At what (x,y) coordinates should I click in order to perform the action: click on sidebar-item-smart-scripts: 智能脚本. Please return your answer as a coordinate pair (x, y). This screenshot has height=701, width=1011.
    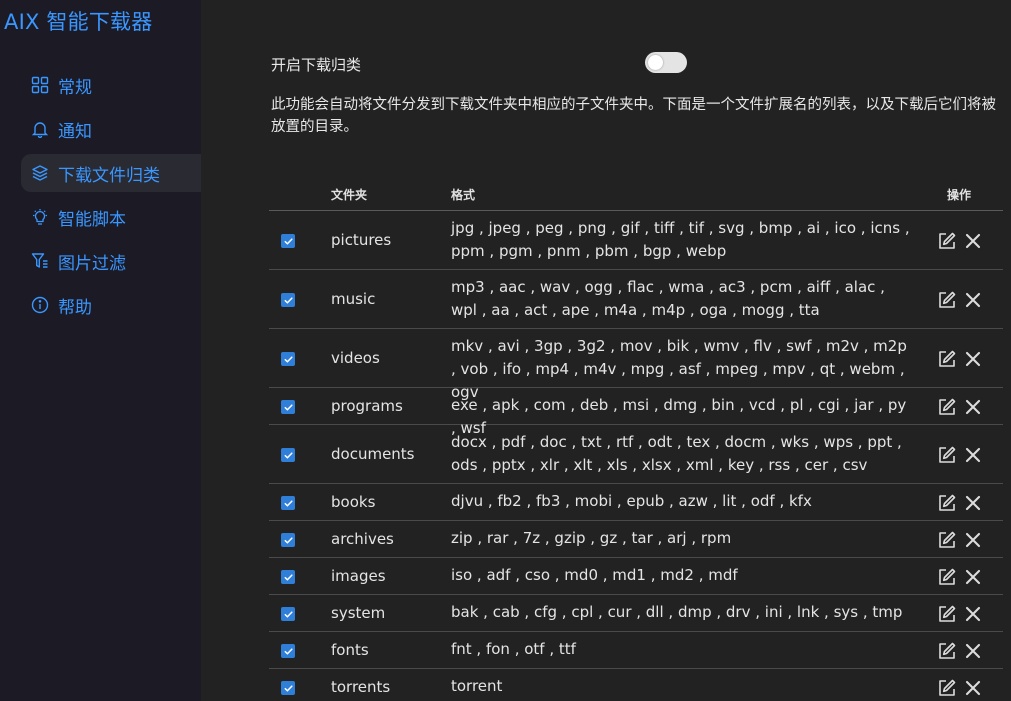
    Looking at the image, I should click on (111, 217).